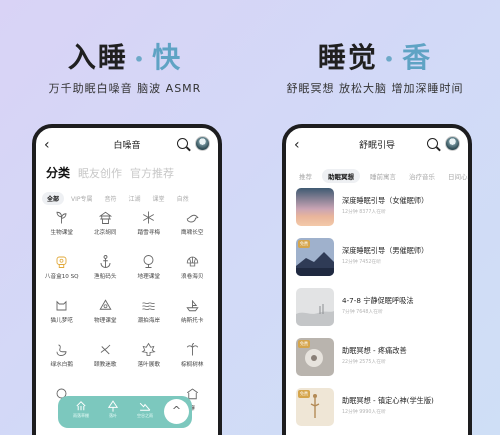  Describe the element at coordinates (192, 261) in the screenshot. I see `shell-icon` at that location.